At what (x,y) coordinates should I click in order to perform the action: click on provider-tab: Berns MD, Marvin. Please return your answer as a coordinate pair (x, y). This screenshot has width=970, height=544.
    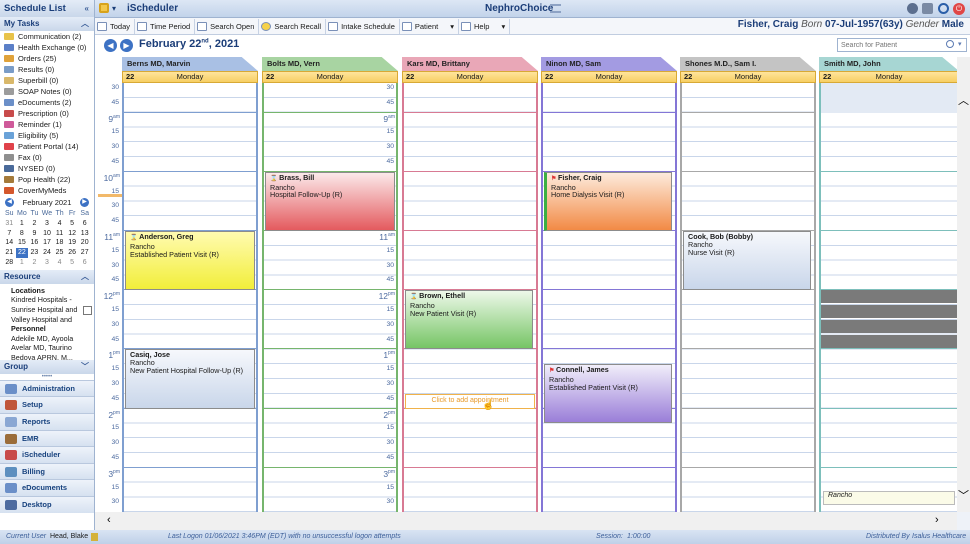
    Looking at the image, I should click on (190, 64).